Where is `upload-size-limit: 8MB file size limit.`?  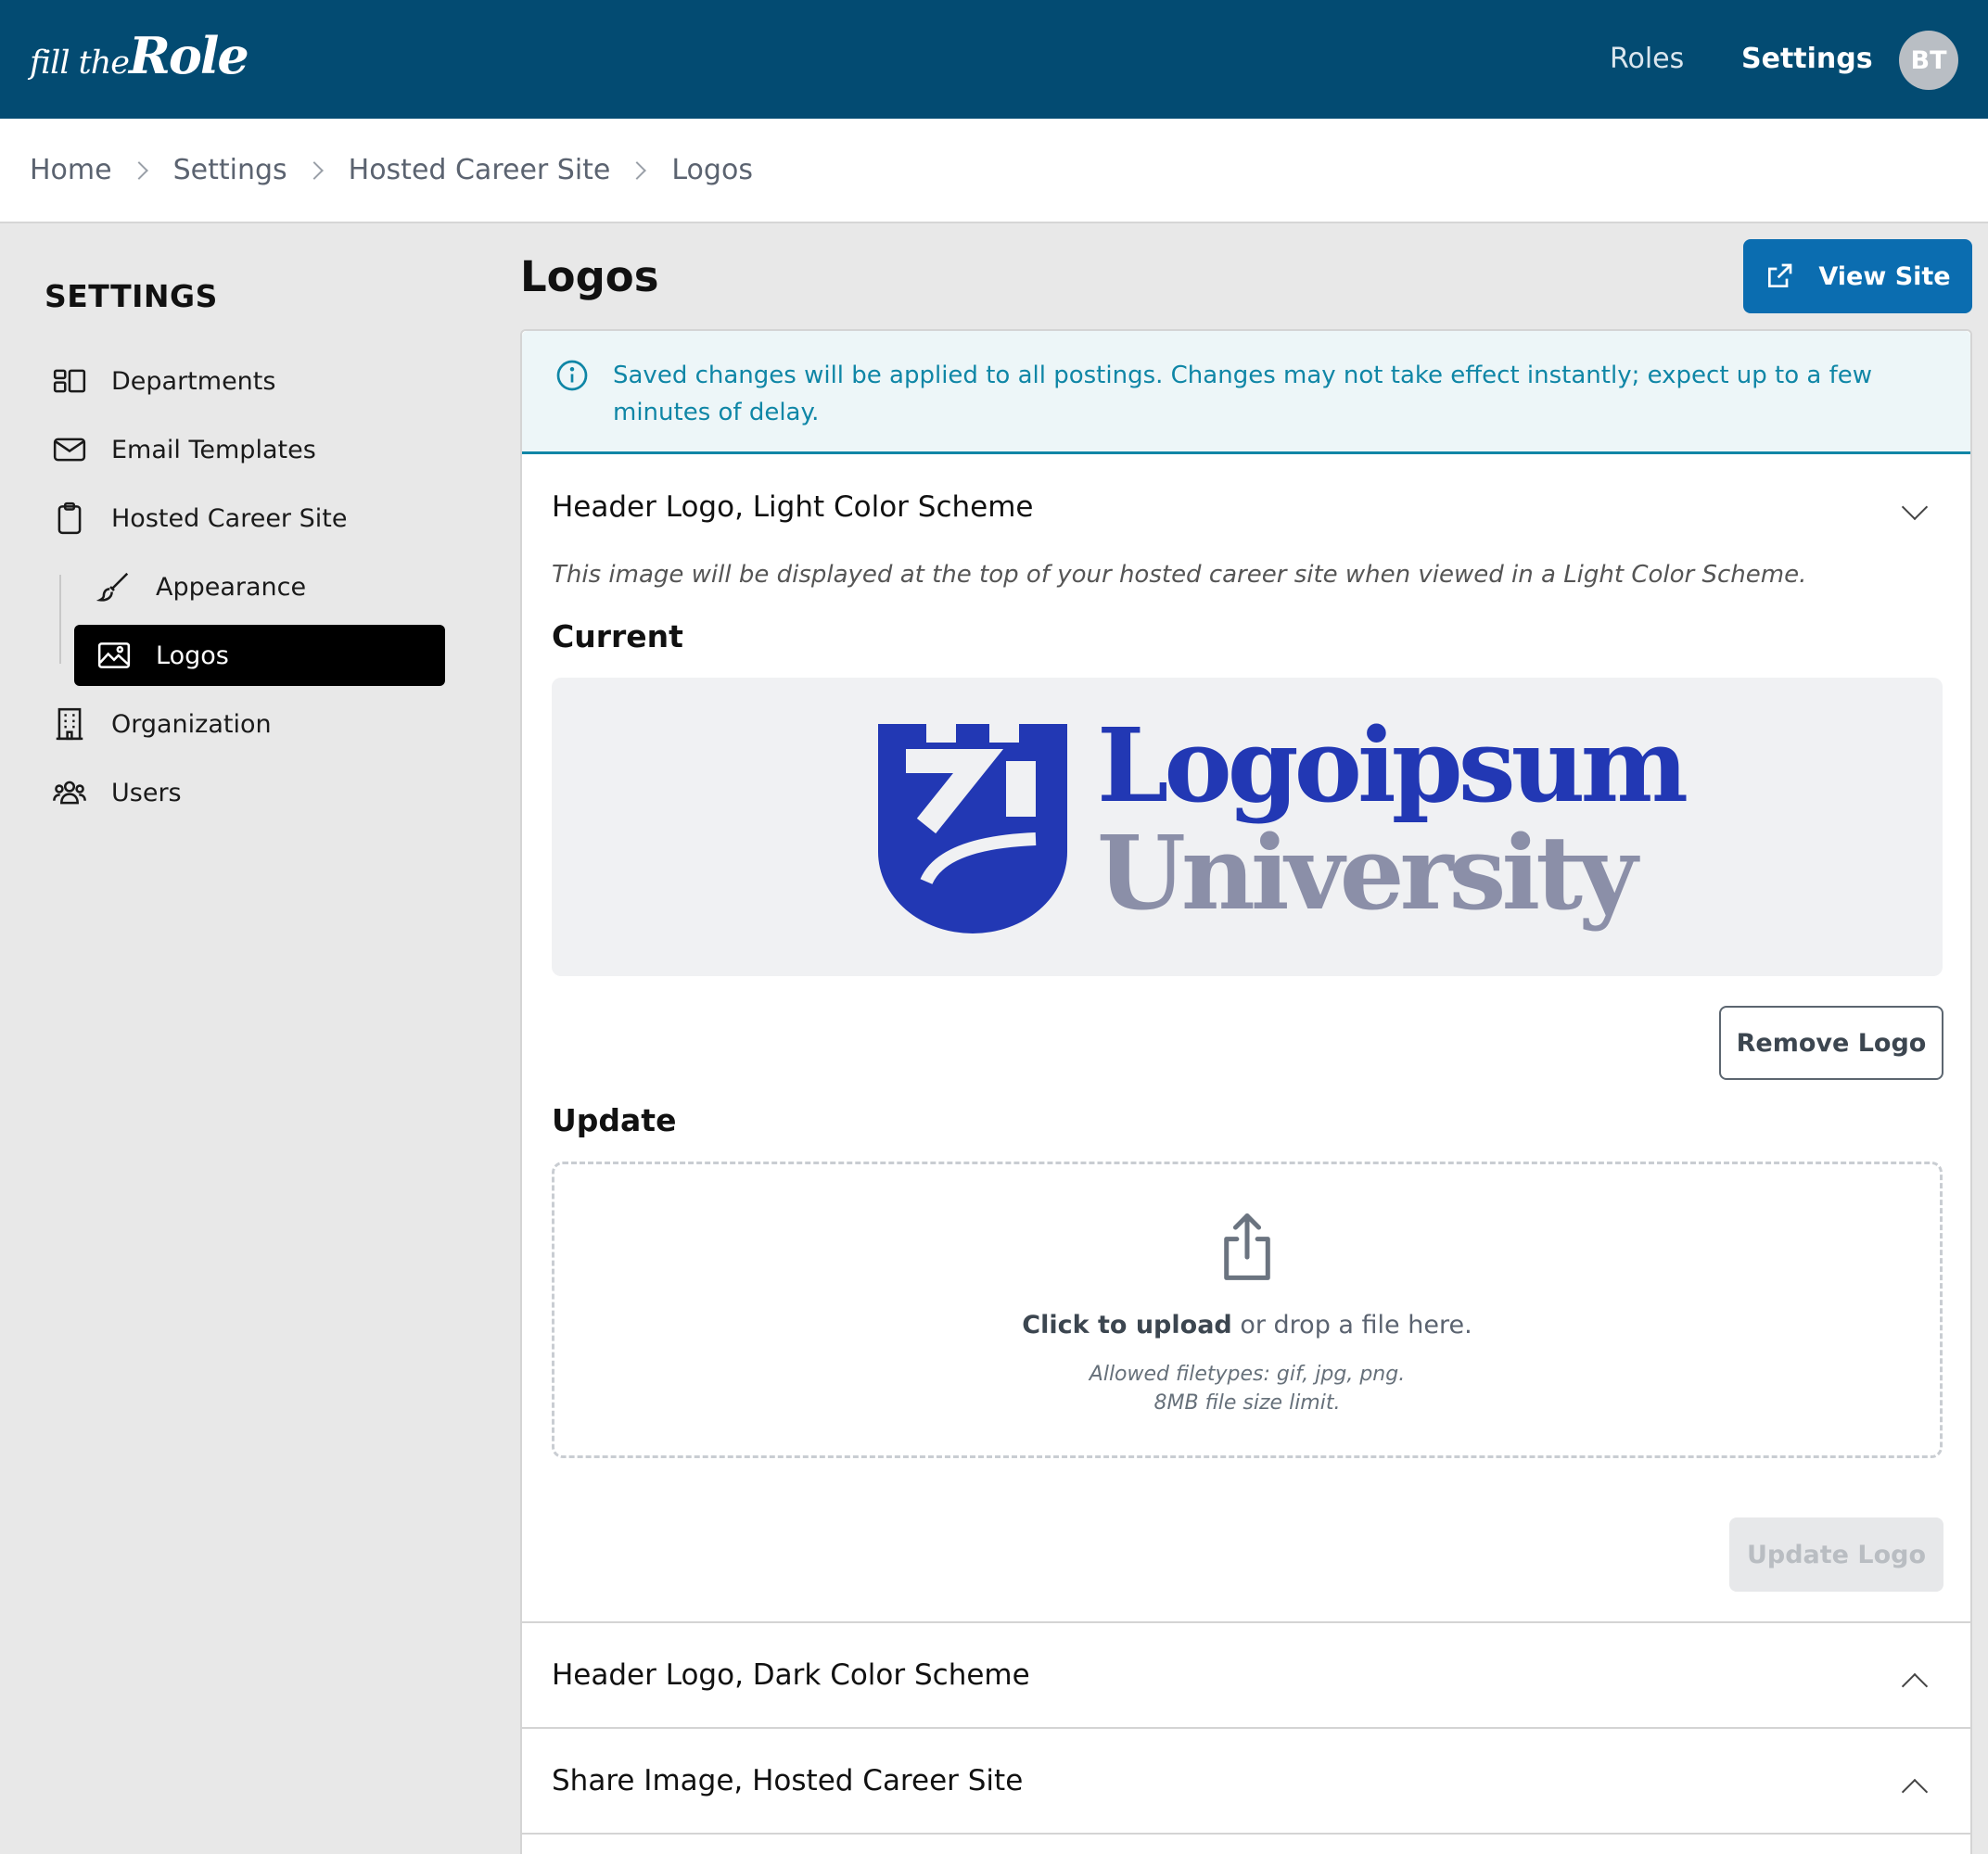 upload-size-limit: 8MB file size limit. is located at coordinates (1247, 1403).